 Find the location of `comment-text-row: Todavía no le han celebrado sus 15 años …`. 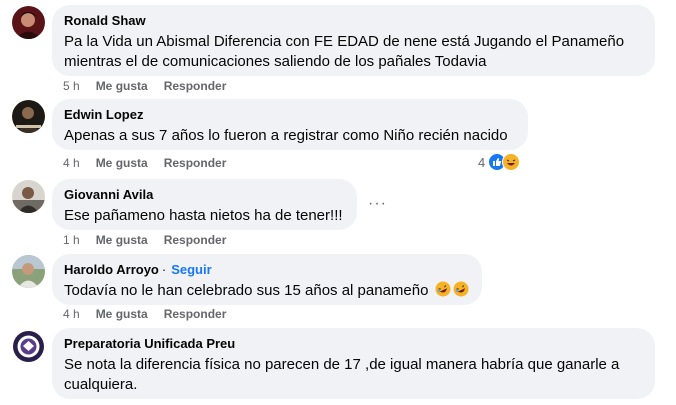

comment-text-row: Todavía no le han celebrado sus 15 años … is located at coordinates (267, 291).